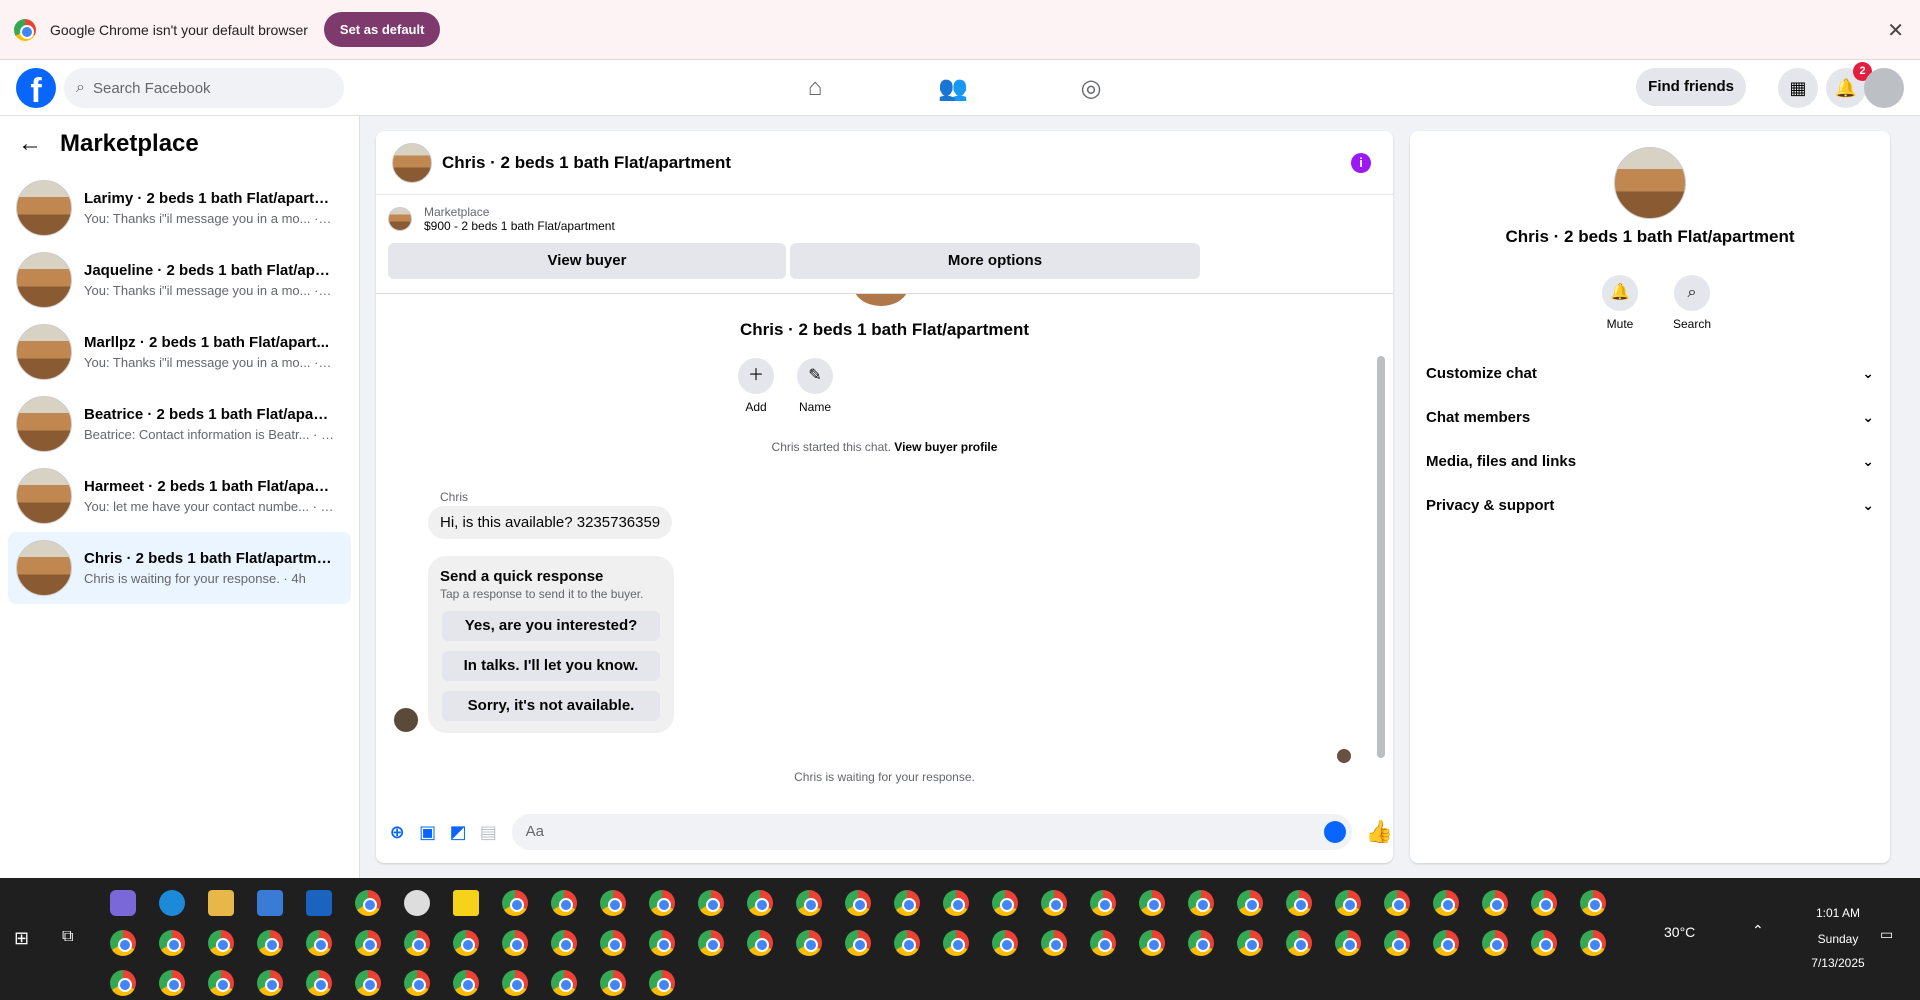  Describe the element at coordinates (1650, 505) in the screenshot. I see `privacy-support-section: Privacy & support ⌄` at that location.